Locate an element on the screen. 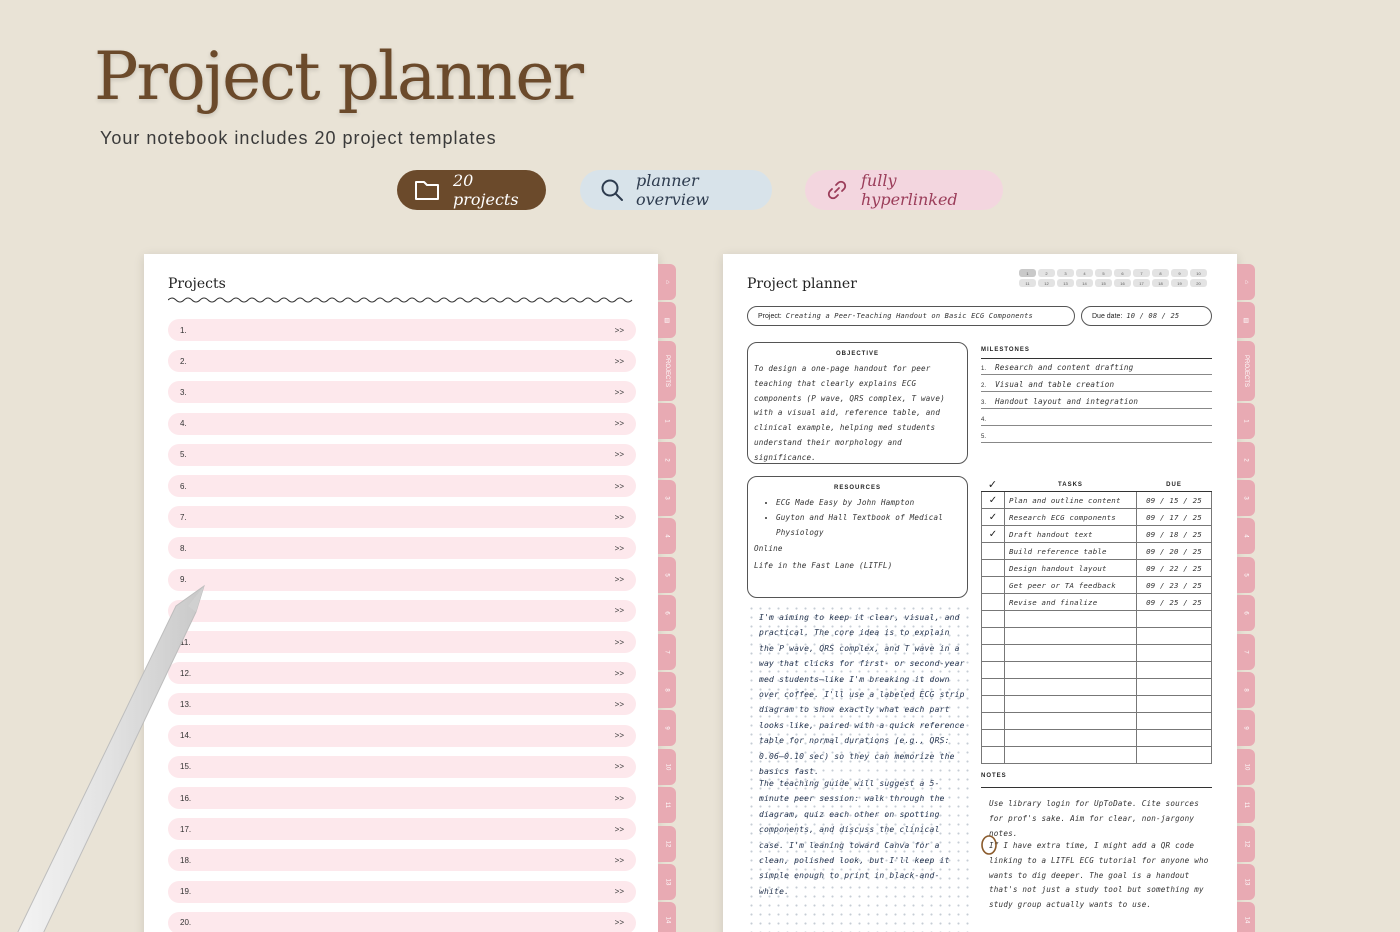  milestone-line: 3. Handout layout and integration is located at coordinates (1096, 400).